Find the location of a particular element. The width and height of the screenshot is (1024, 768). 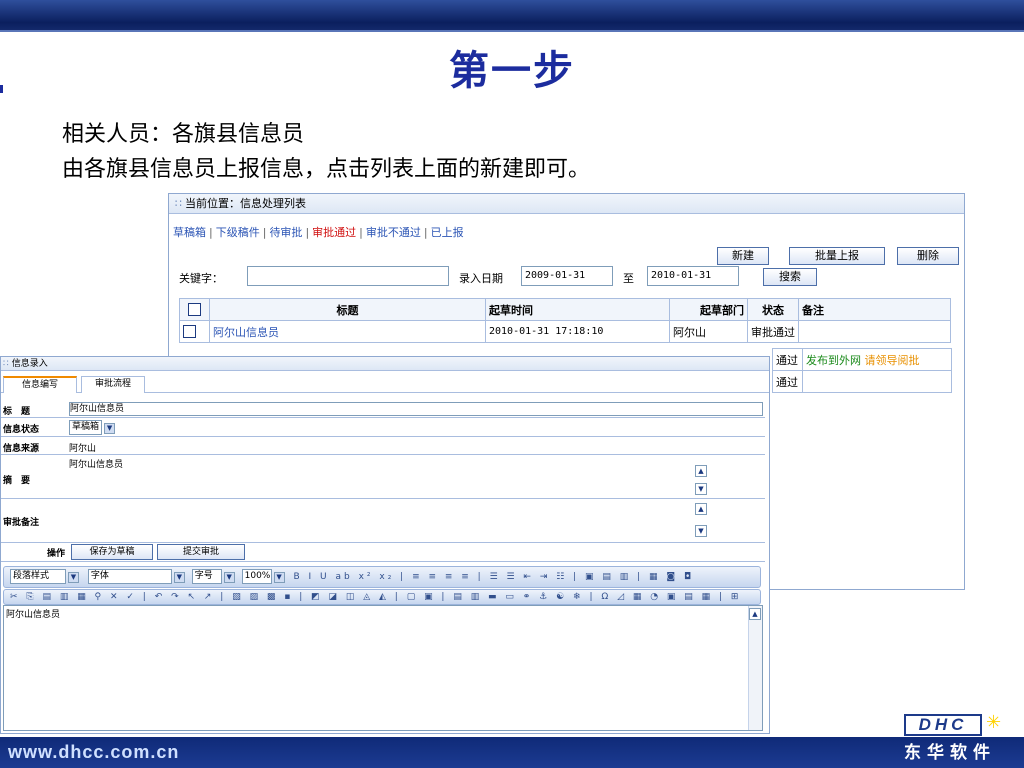

select-all-cell is located at coordinates (194, 309).